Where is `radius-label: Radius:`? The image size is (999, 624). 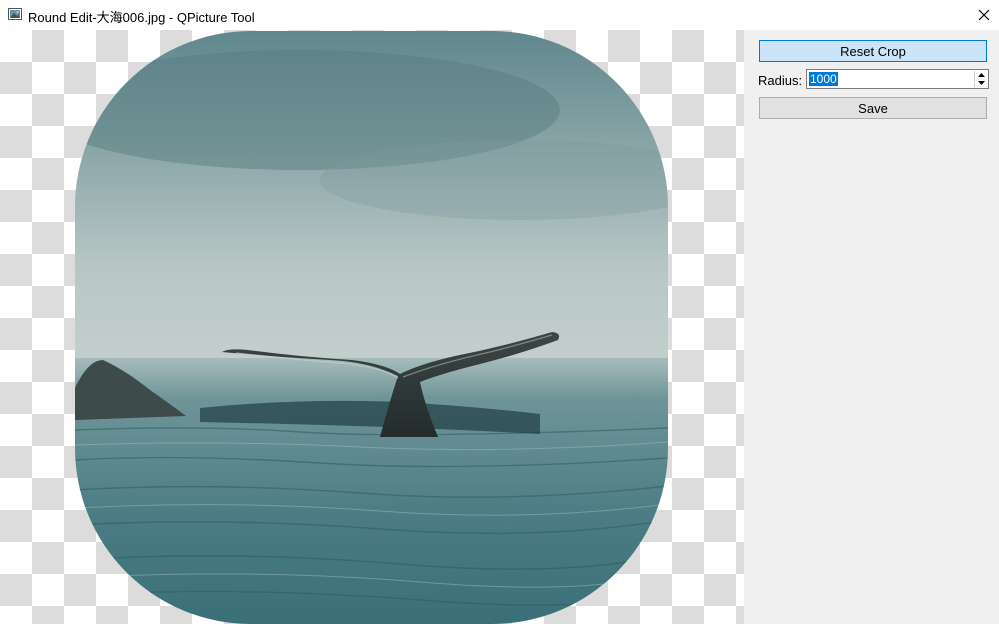
radius-label: Radius: is located at coordinates (780, 80).